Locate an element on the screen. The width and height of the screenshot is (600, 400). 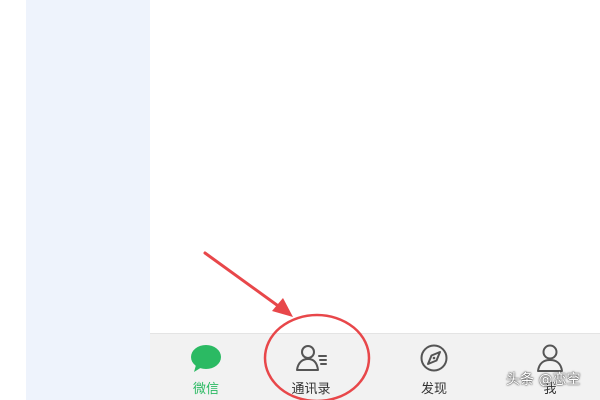
tab-discover: 发现 is located at coordinates (434, 367).